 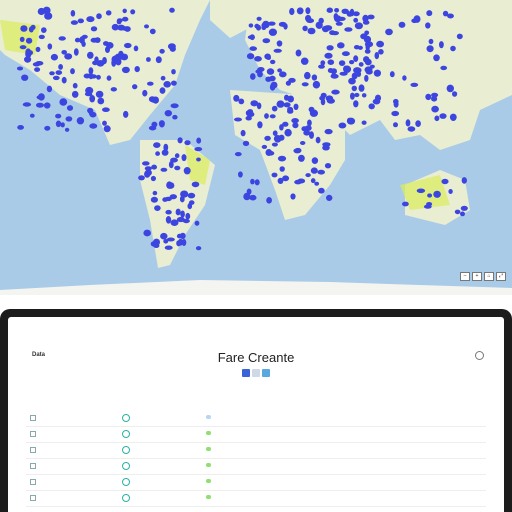 What do you see at coordinates (477, 276) in the screenshot?
I see `zoom-in-button: +` at bounding box center [477, 276].